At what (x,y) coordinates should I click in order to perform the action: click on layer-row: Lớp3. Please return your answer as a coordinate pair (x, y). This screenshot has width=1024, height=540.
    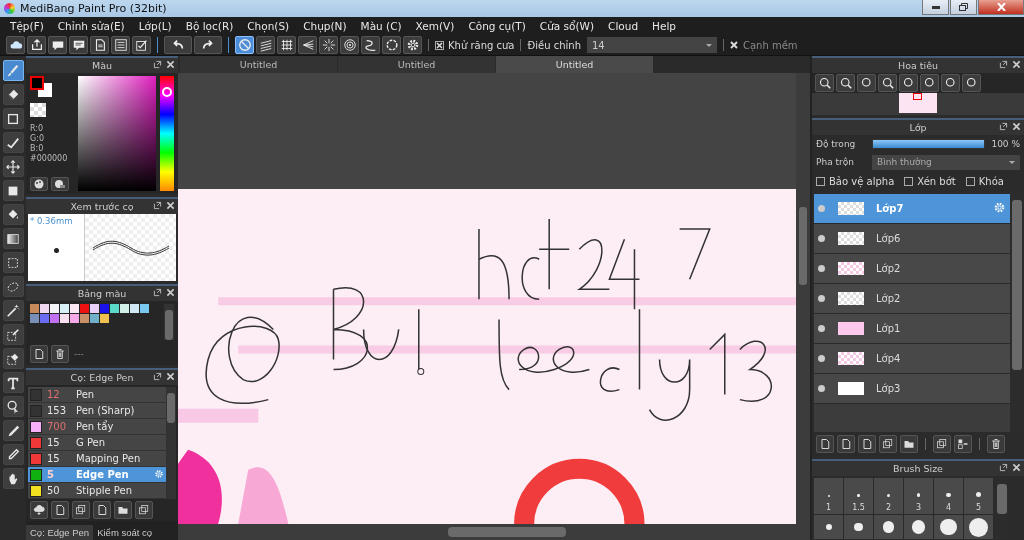
    Looking at the image, I should click on (912, 389).